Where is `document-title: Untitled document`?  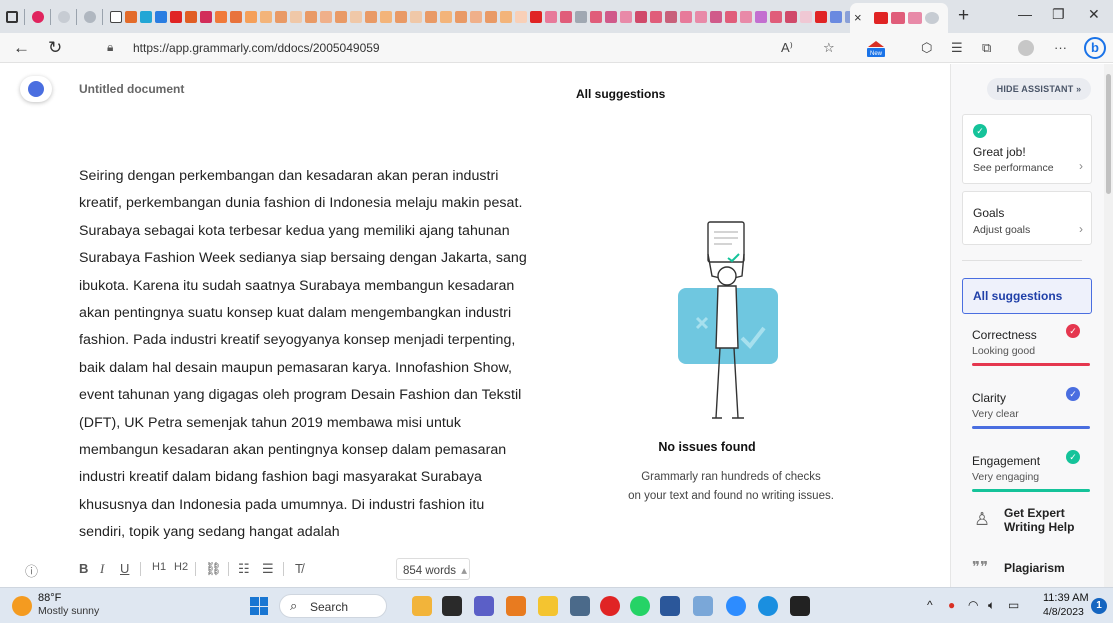 document-title: Untitled document is located at coordinates (131, 89).